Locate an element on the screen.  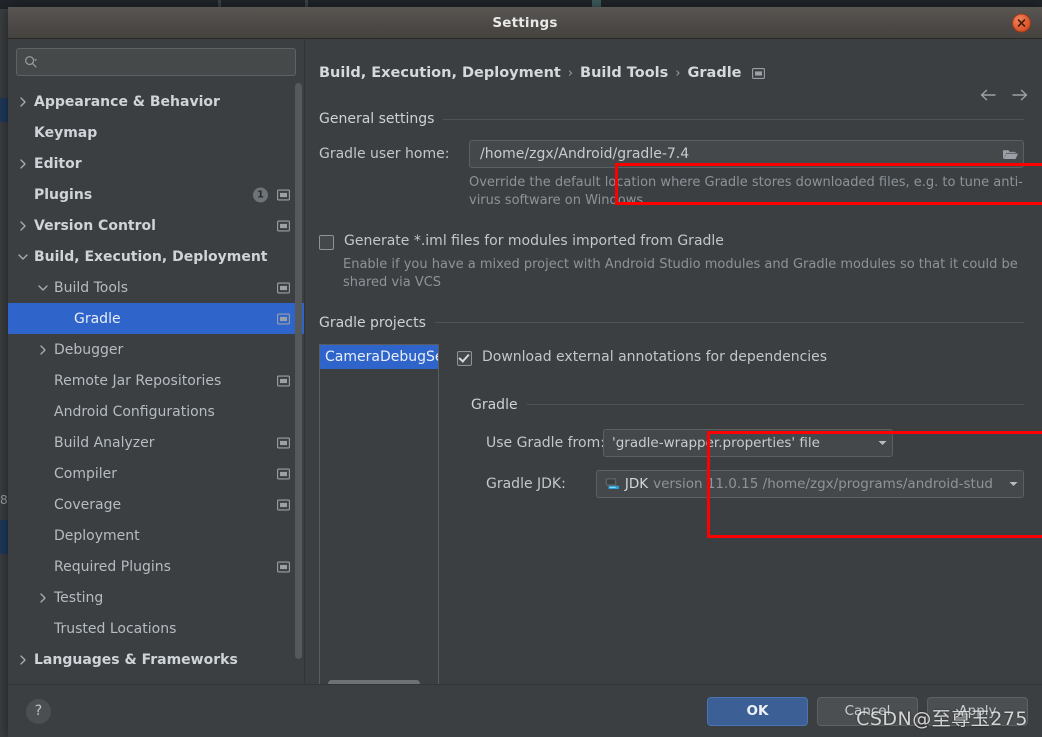
sidebar-item-plugins: Plugins 1 is located at coordinates (156, 194).